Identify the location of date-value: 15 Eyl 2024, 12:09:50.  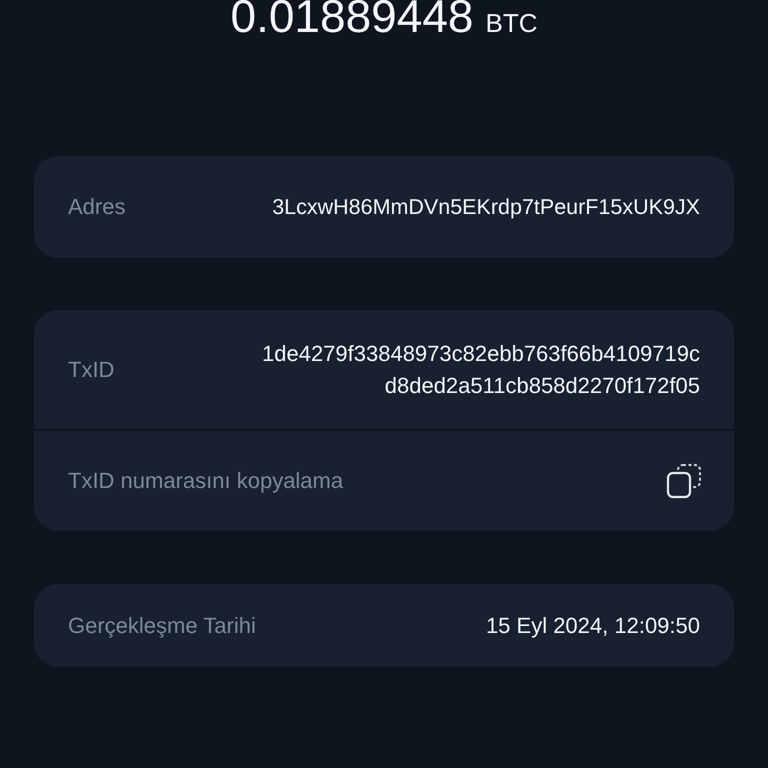
(593, 625).